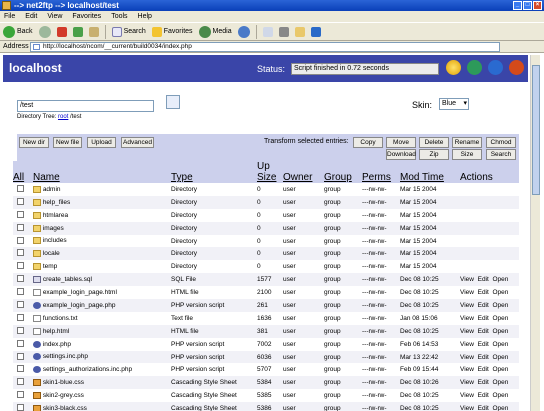  What do you see at coordinates (60, 318) in the screenshot?
I see `row-name: functions.txt` at bounding box center [60, 318].